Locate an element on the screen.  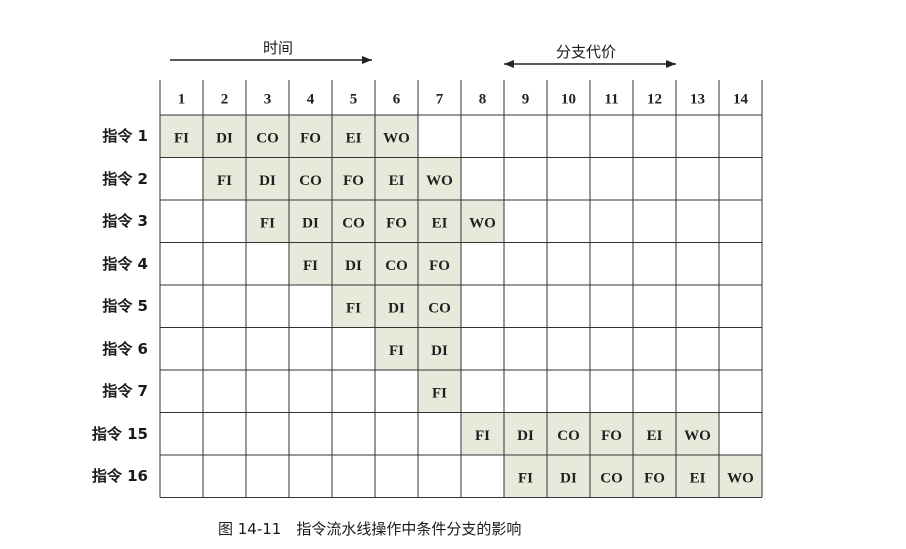
instruction-label: 指令 1 is located at coordinates (125, 136).